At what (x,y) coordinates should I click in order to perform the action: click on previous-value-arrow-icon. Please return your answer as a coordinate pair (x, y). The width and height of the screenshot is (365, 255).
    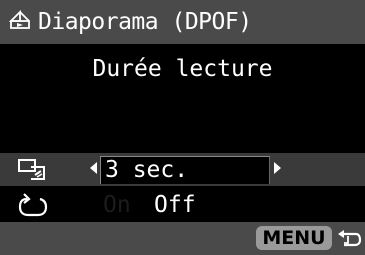
    Looking at the image, I should click on (93, 168).